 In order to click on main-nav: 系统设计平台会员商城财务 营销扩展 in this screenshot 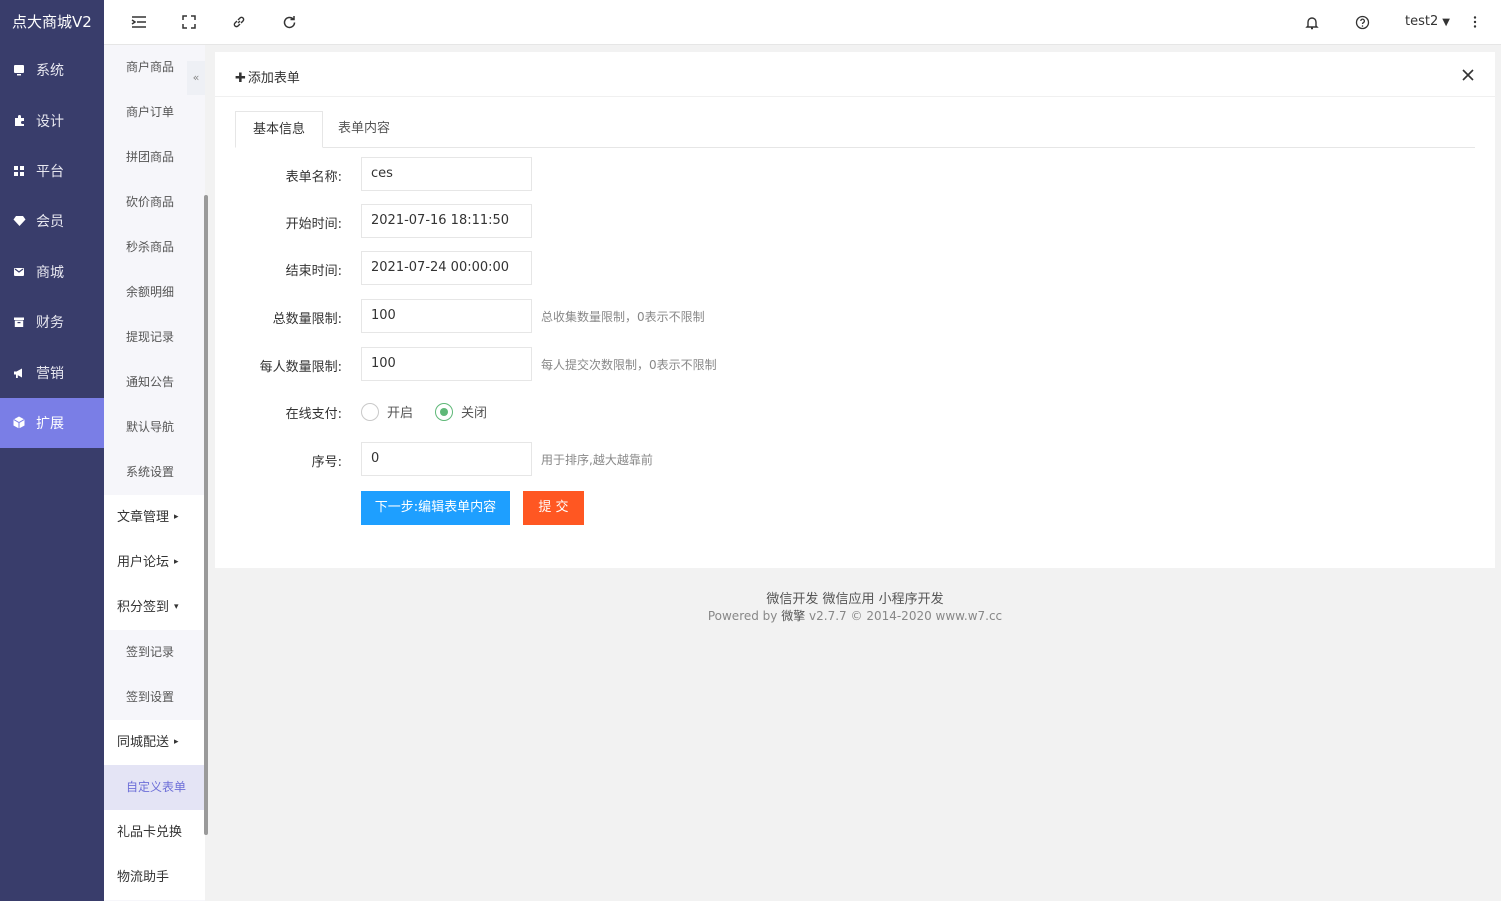, I will do `click(52, 247)`.